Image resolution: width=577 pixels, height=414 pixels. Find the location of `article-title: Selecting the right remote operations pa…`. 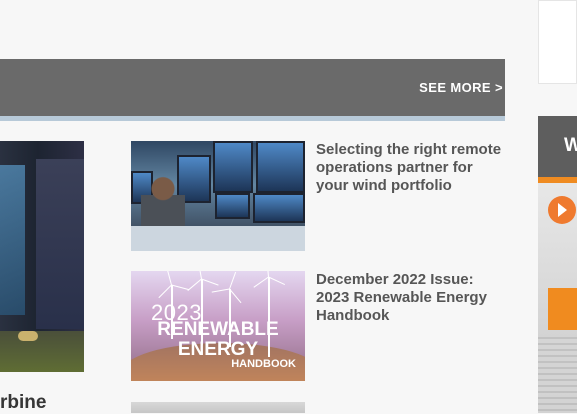

article-title: Selecting the right remote operations pa… is located at coordinates (411, 168).